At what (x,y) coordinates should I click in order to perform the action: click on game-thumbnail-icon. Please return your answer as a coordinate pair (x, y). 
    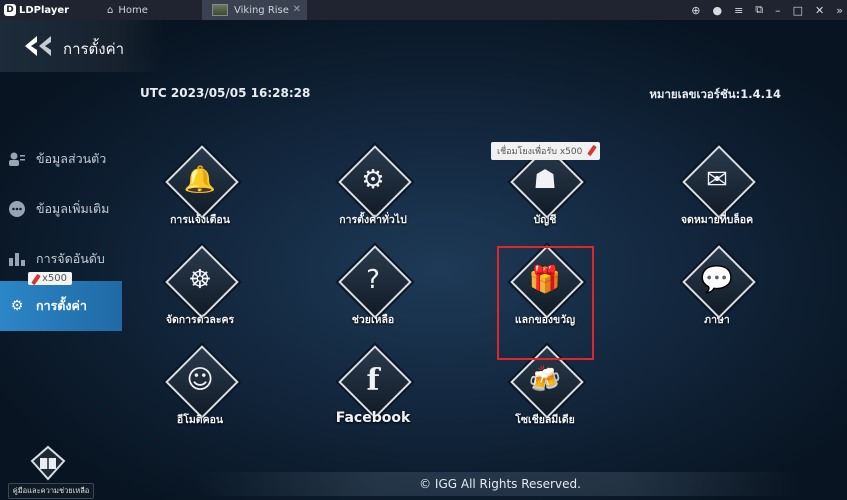
    Looking at the image, I should click on (220, 10).